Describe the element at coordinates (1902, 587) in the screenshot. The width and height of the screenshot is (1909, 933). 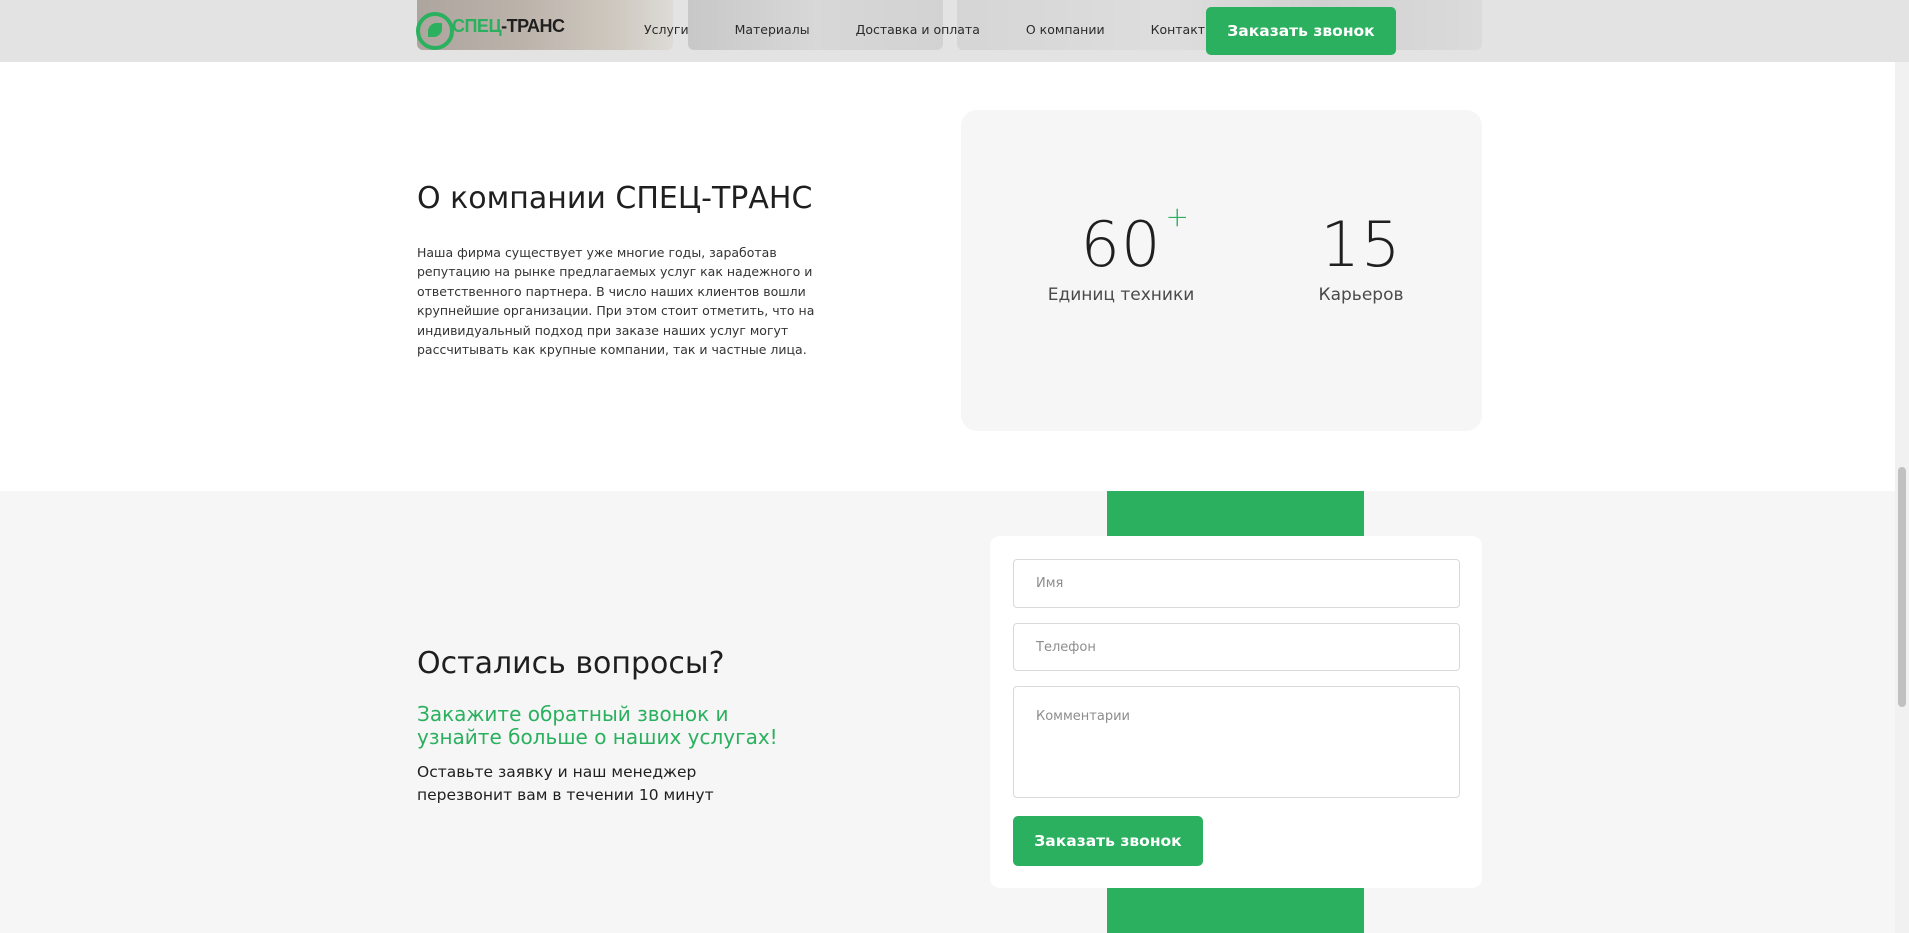
I see `scrollbar-thumb` at that location.